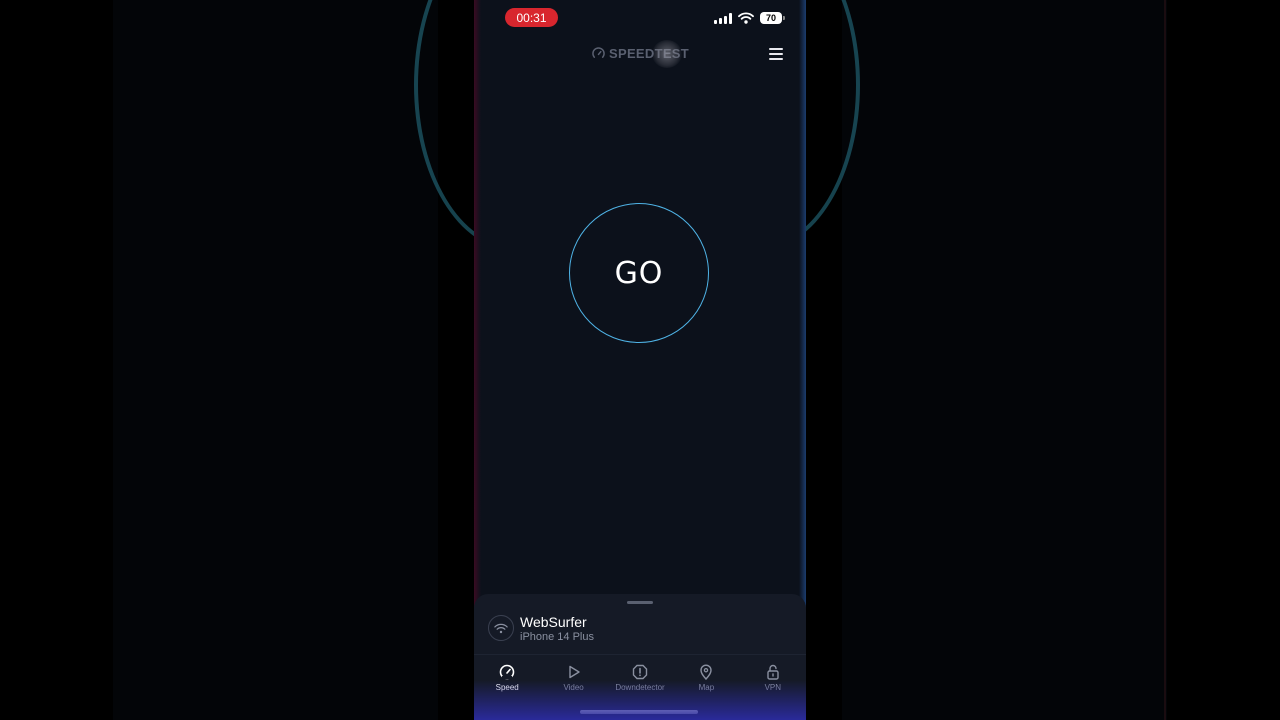  What do you see at coordinates (640, 672) in the screenshot?
I see `alert-icon` at bounding box center [640, 672].